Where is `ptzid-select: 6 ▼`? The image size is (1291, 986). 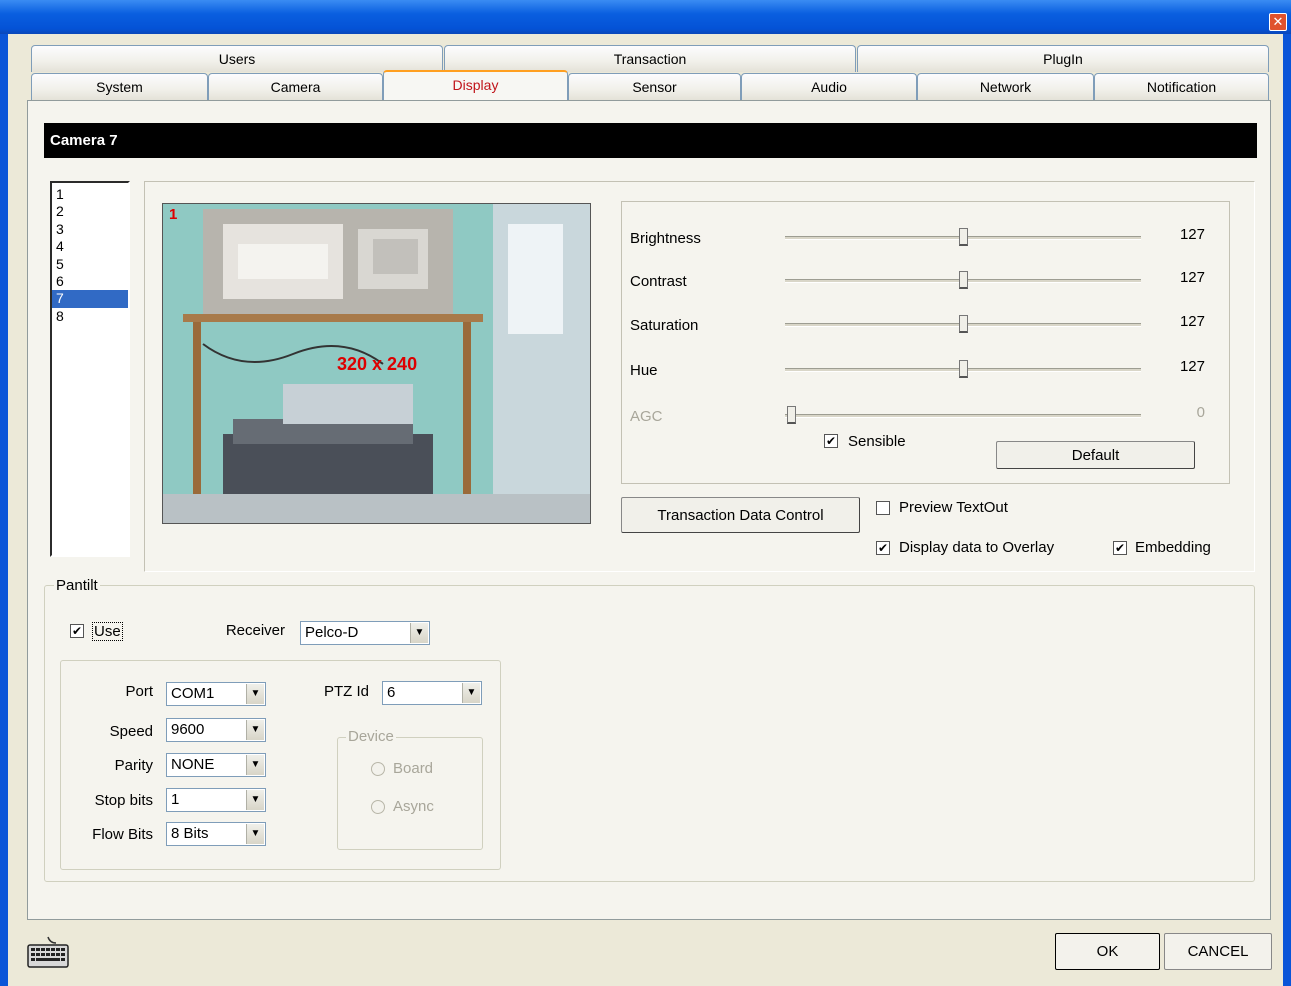 ptzid-select: 6 ▼ is located at coordinates (432, 693).